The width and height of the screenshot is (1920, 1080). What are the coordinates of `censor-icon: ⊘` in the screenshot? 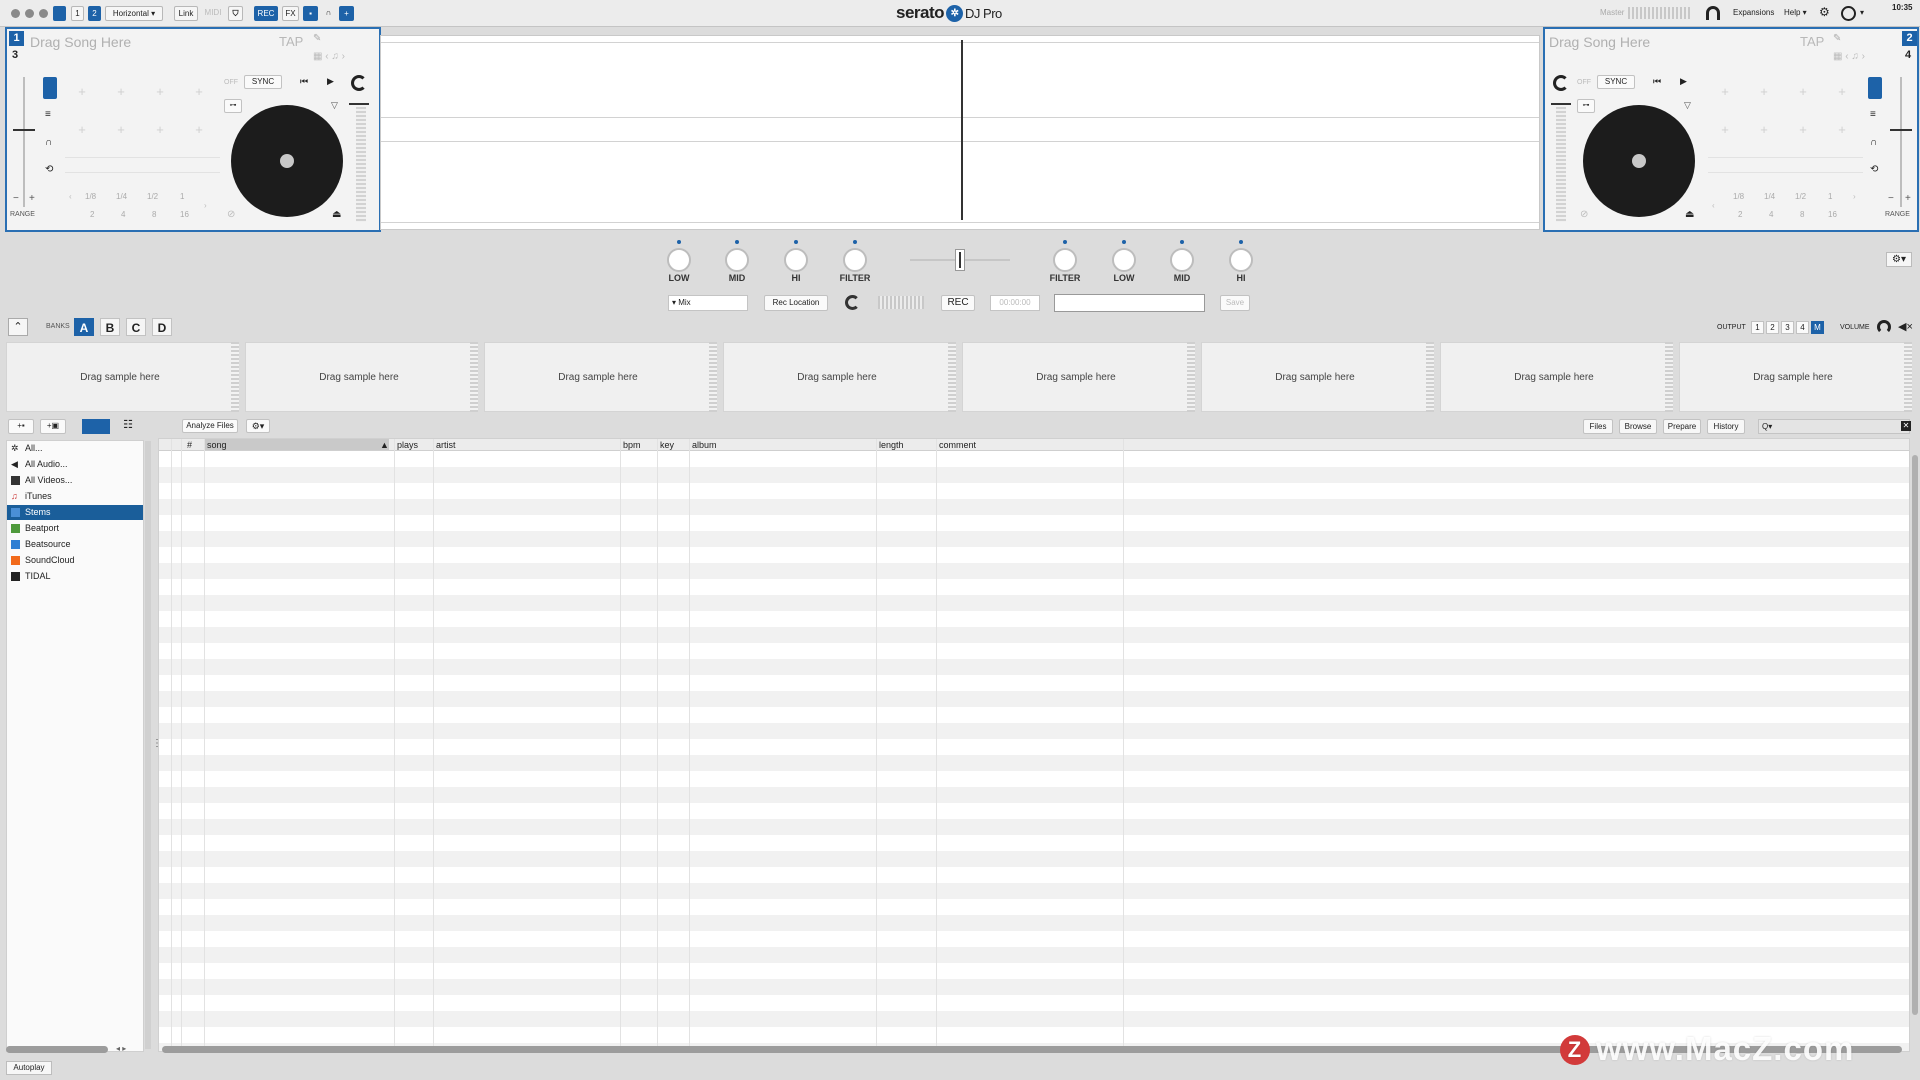 It's located at (231, 214).